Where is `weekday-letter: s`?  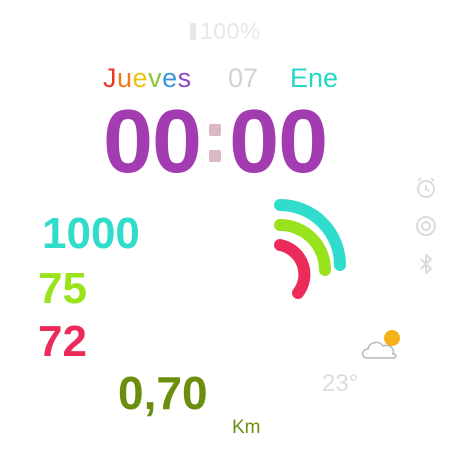 weekday-letter: s is located at coordinates (184, 78).